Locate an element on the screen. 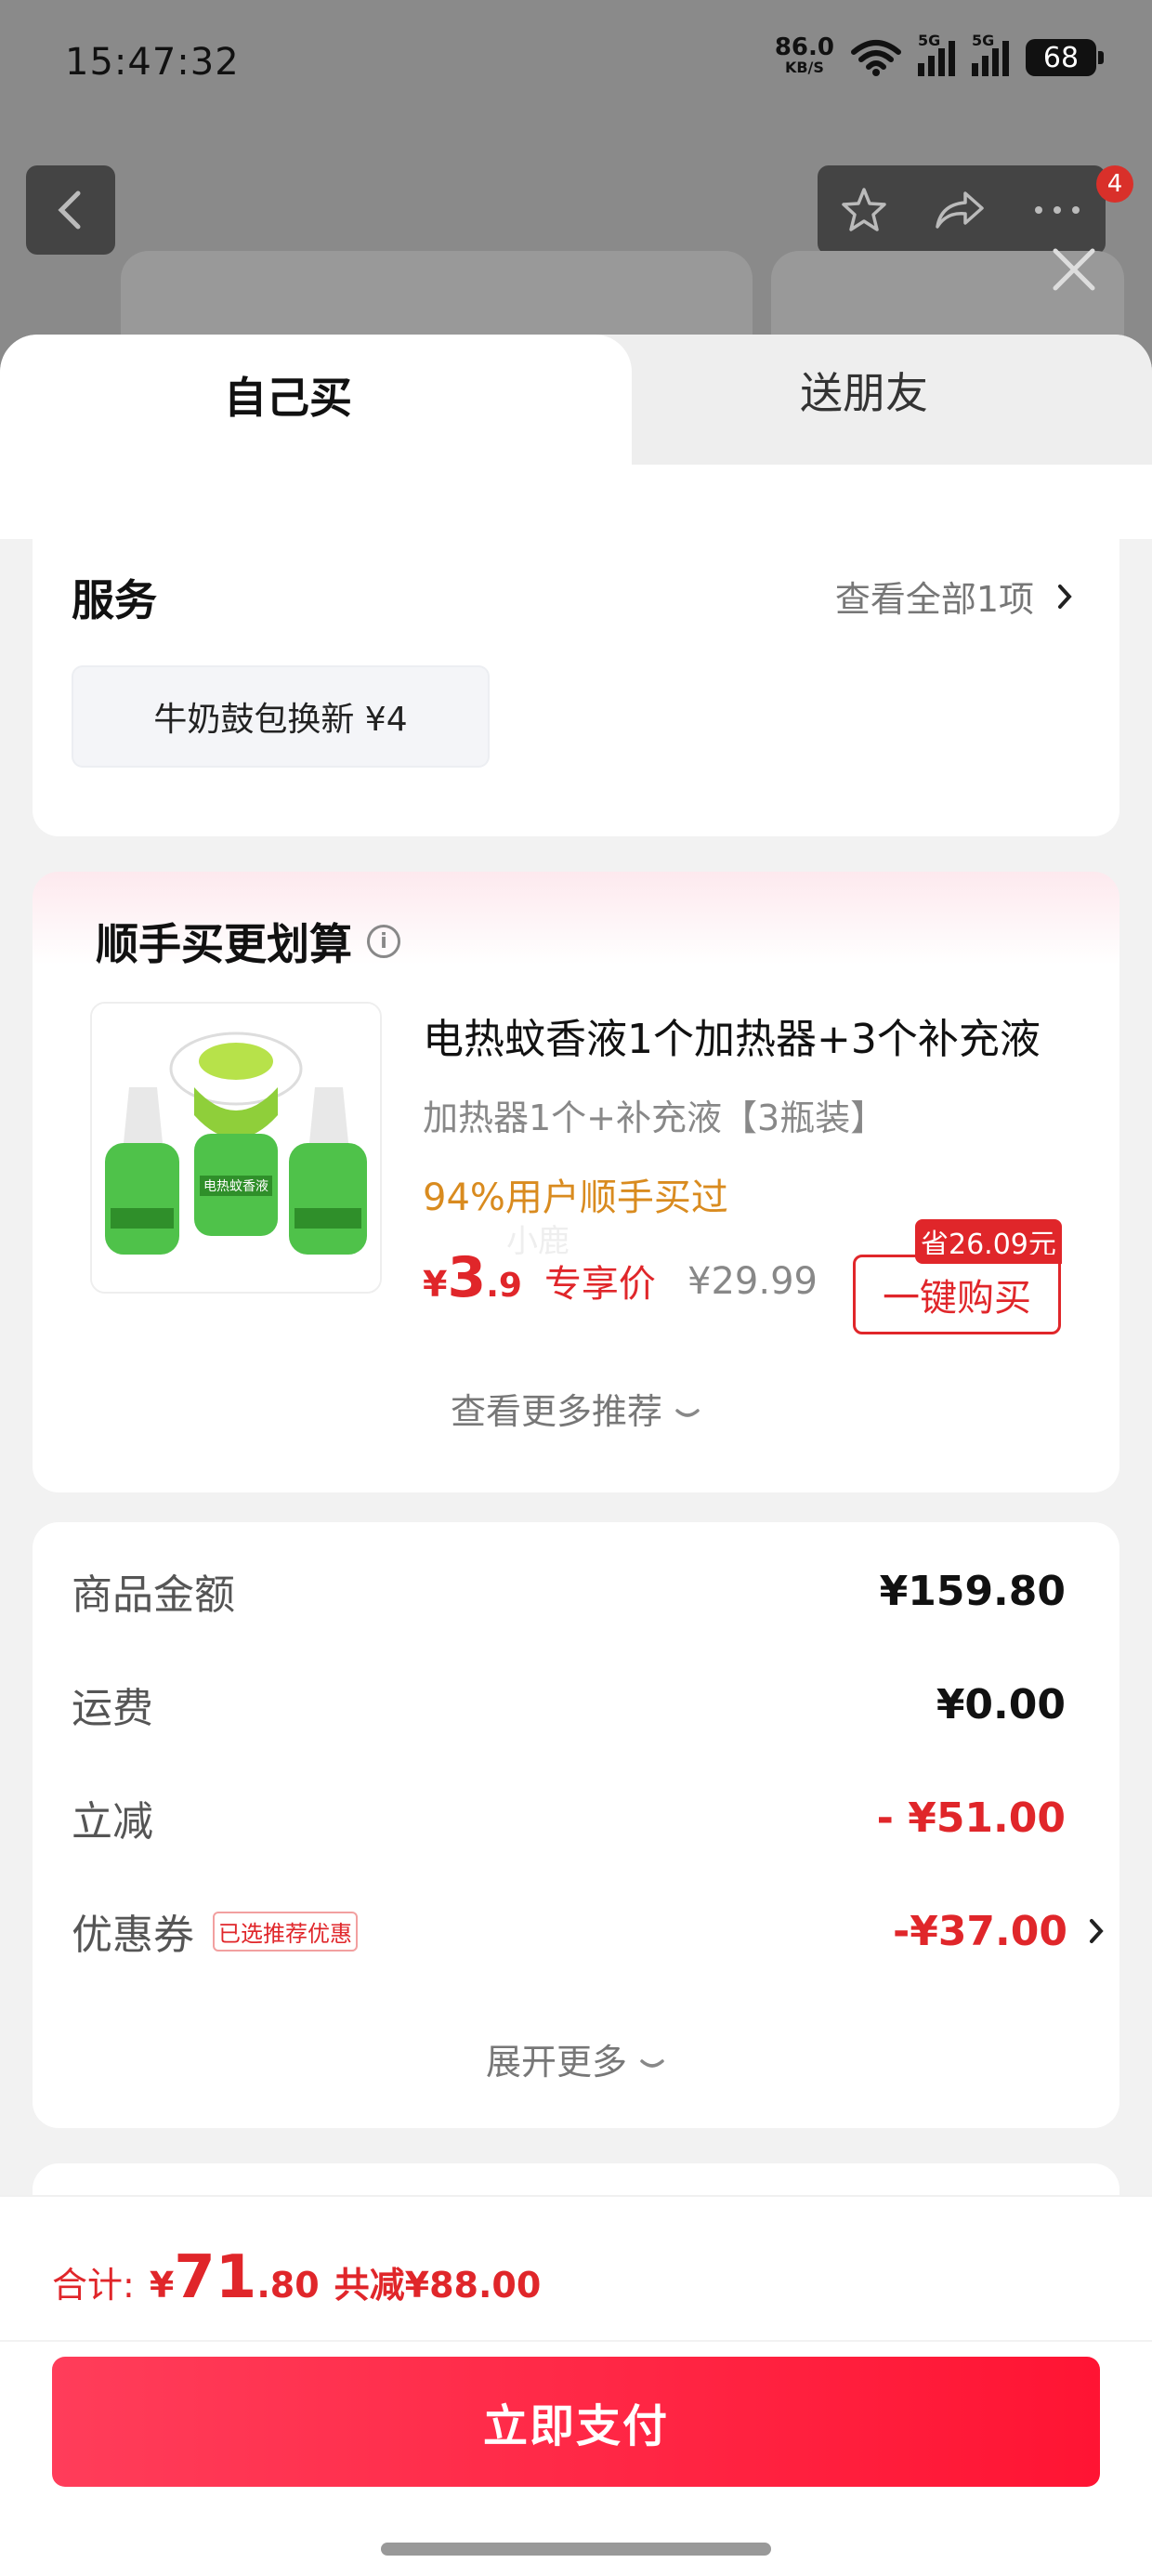  product-spec: 加热器1个+补充液【3瓶装】 is located at coordinates (654, 1117).